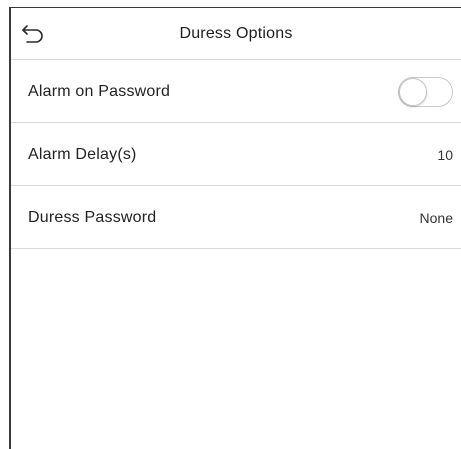 This screenshot has width=461, height=449. Describe the element at coordinates (236, 217) in the screenshot. I see `row-duress-password: Duress Password None` at that location.